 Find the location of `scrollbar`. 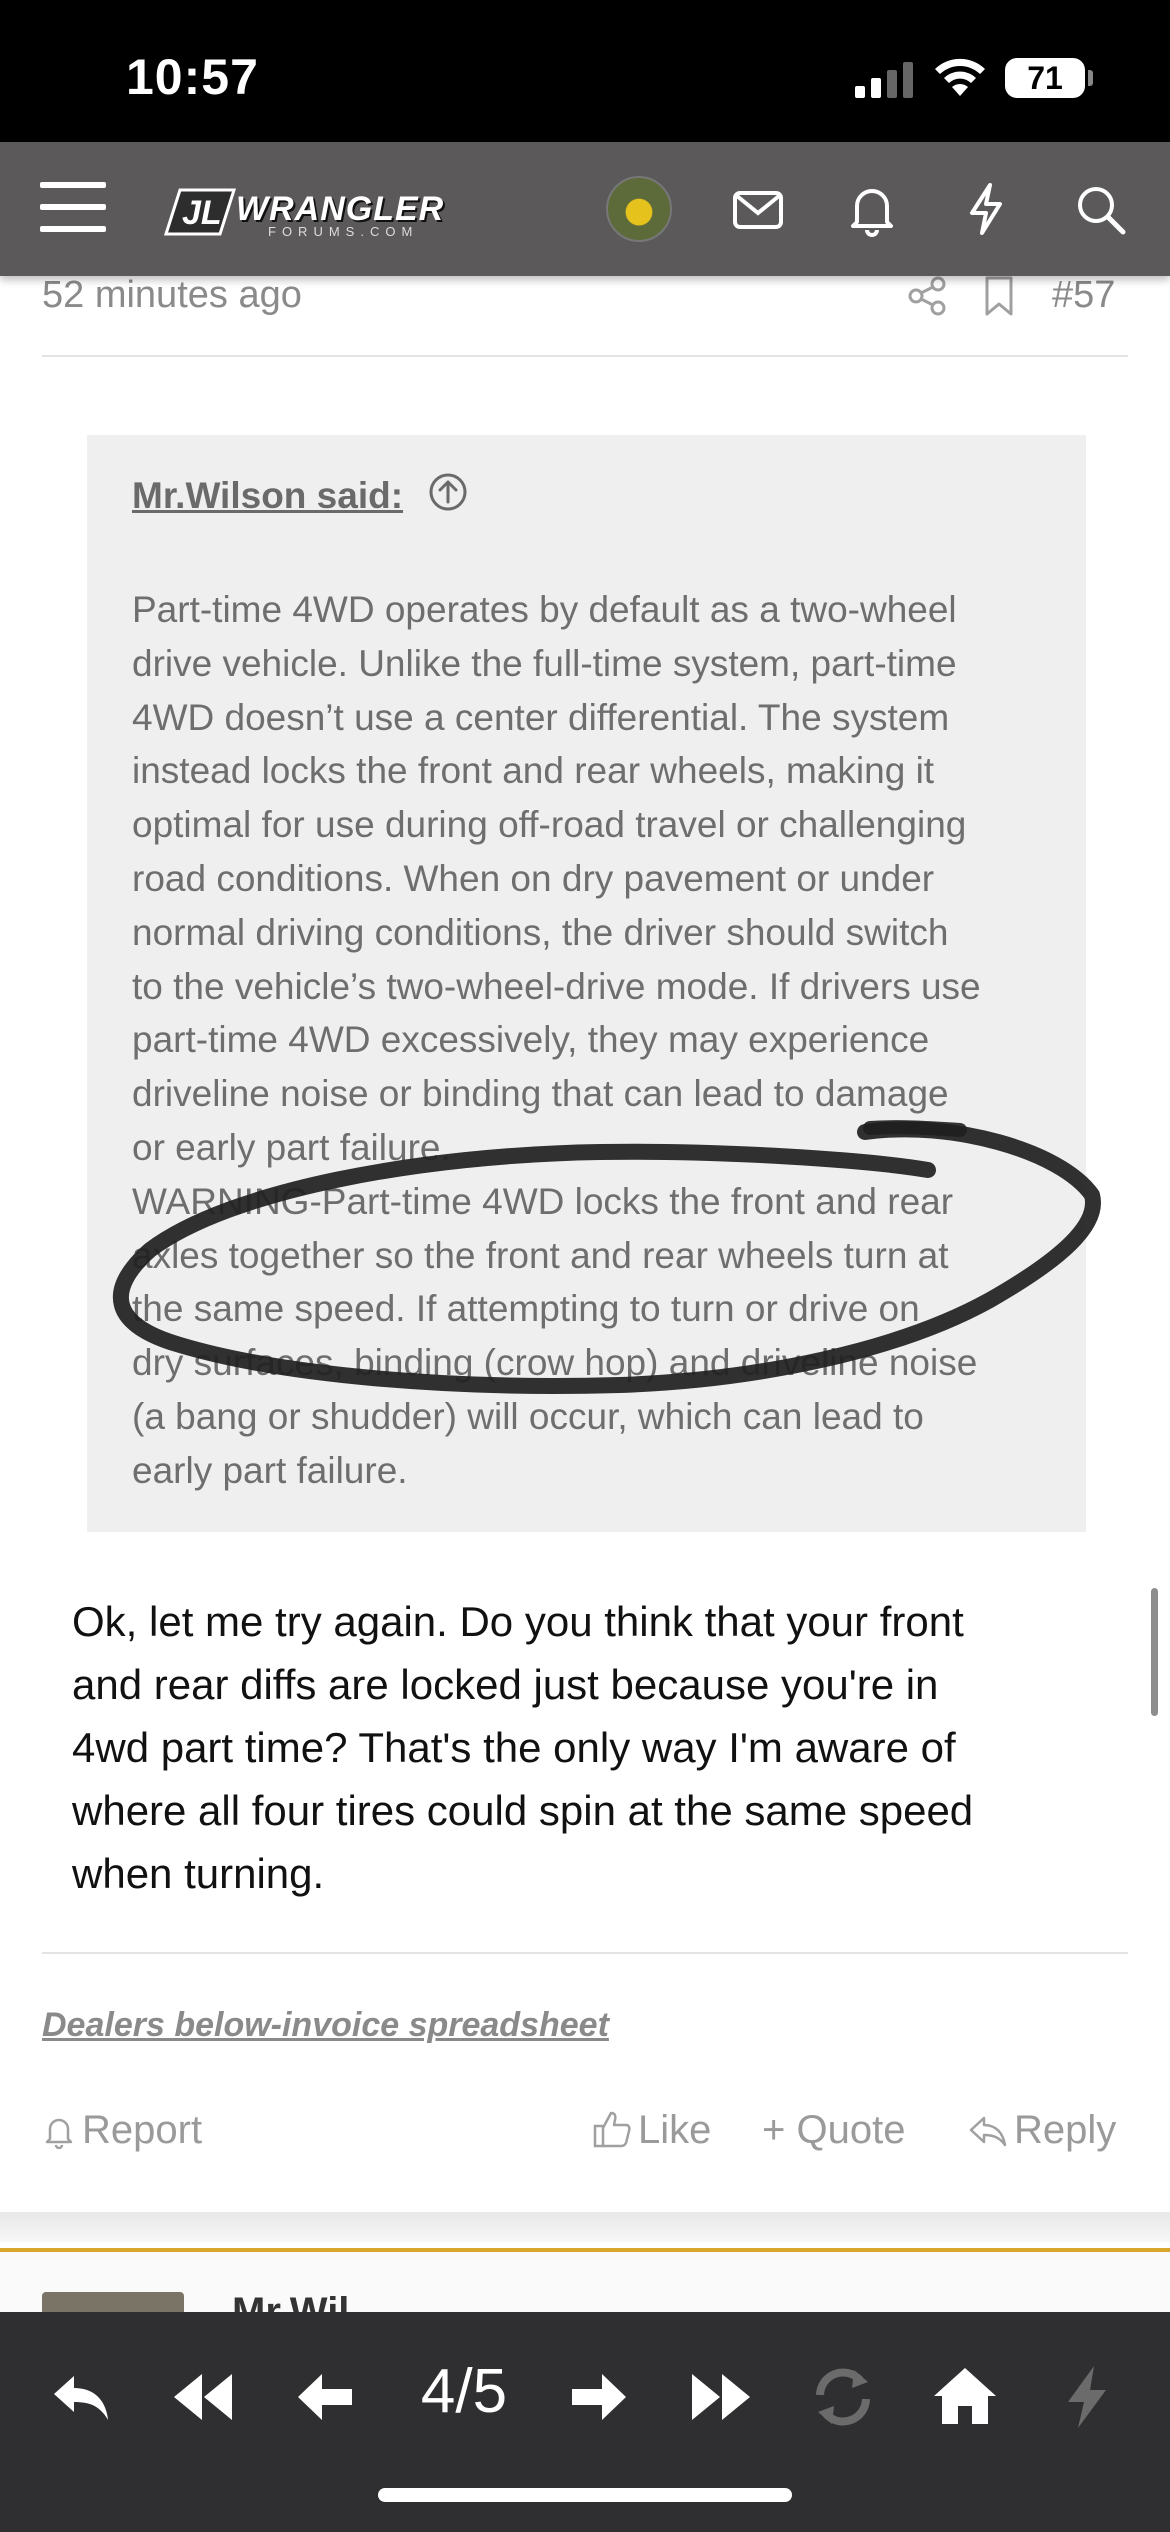

scrollbar is located at coordinates (1154, 1652).